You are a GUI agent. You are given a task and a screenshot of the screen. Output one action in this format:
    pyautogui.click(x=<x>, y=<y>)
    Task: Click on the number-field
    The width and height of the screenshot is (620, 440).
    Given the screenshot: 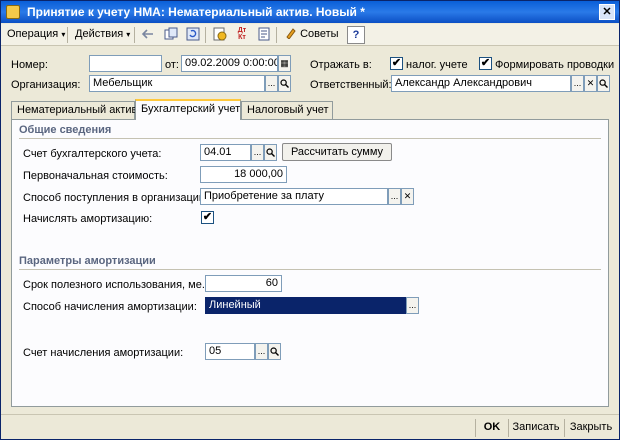 What is the action you would take?
    pyautogui.click(x=125, y=63)
    